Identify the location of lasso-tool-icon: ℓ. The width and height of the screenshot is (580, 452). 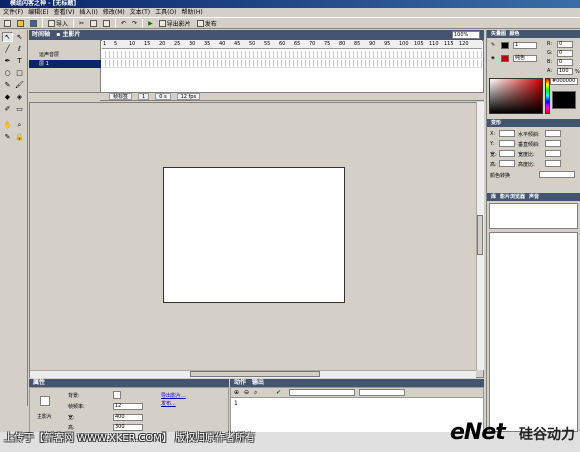
(19, 49).